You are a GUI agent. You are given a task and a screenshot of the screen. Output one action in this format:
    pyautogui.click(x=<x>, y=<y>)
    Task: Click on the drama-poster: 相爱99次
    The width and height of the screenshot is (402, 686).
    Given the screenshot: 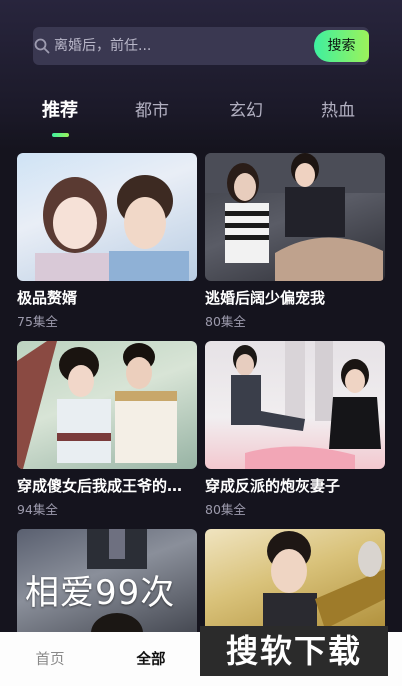 What is the action you would take?
    pyautogui.click(x=107, y=589)
    